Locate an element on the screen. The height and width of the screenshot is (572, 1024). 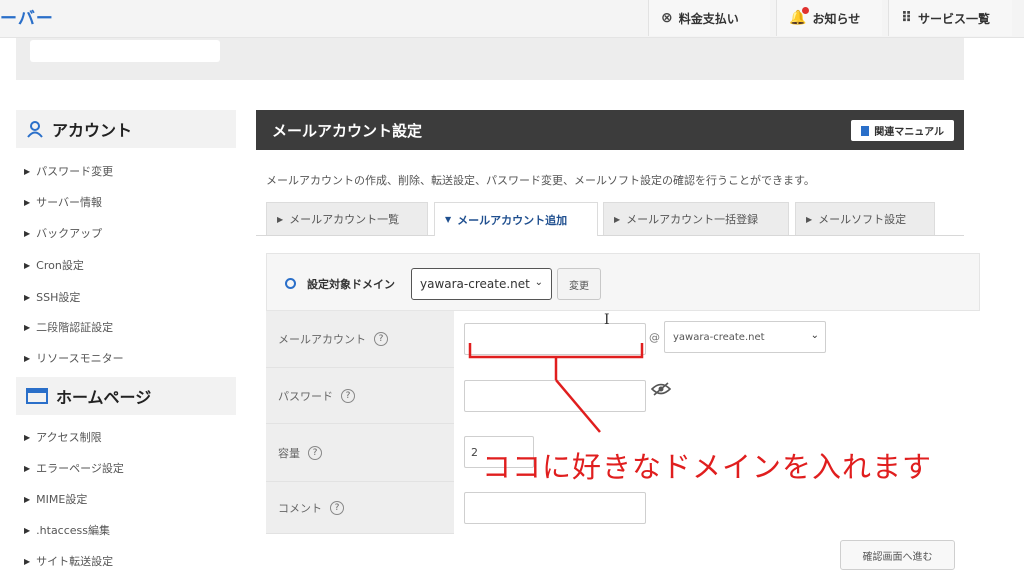
tab-mail-account-bulk: ▶ メールアカウント一括登録 is located at coordinates (696, 218).